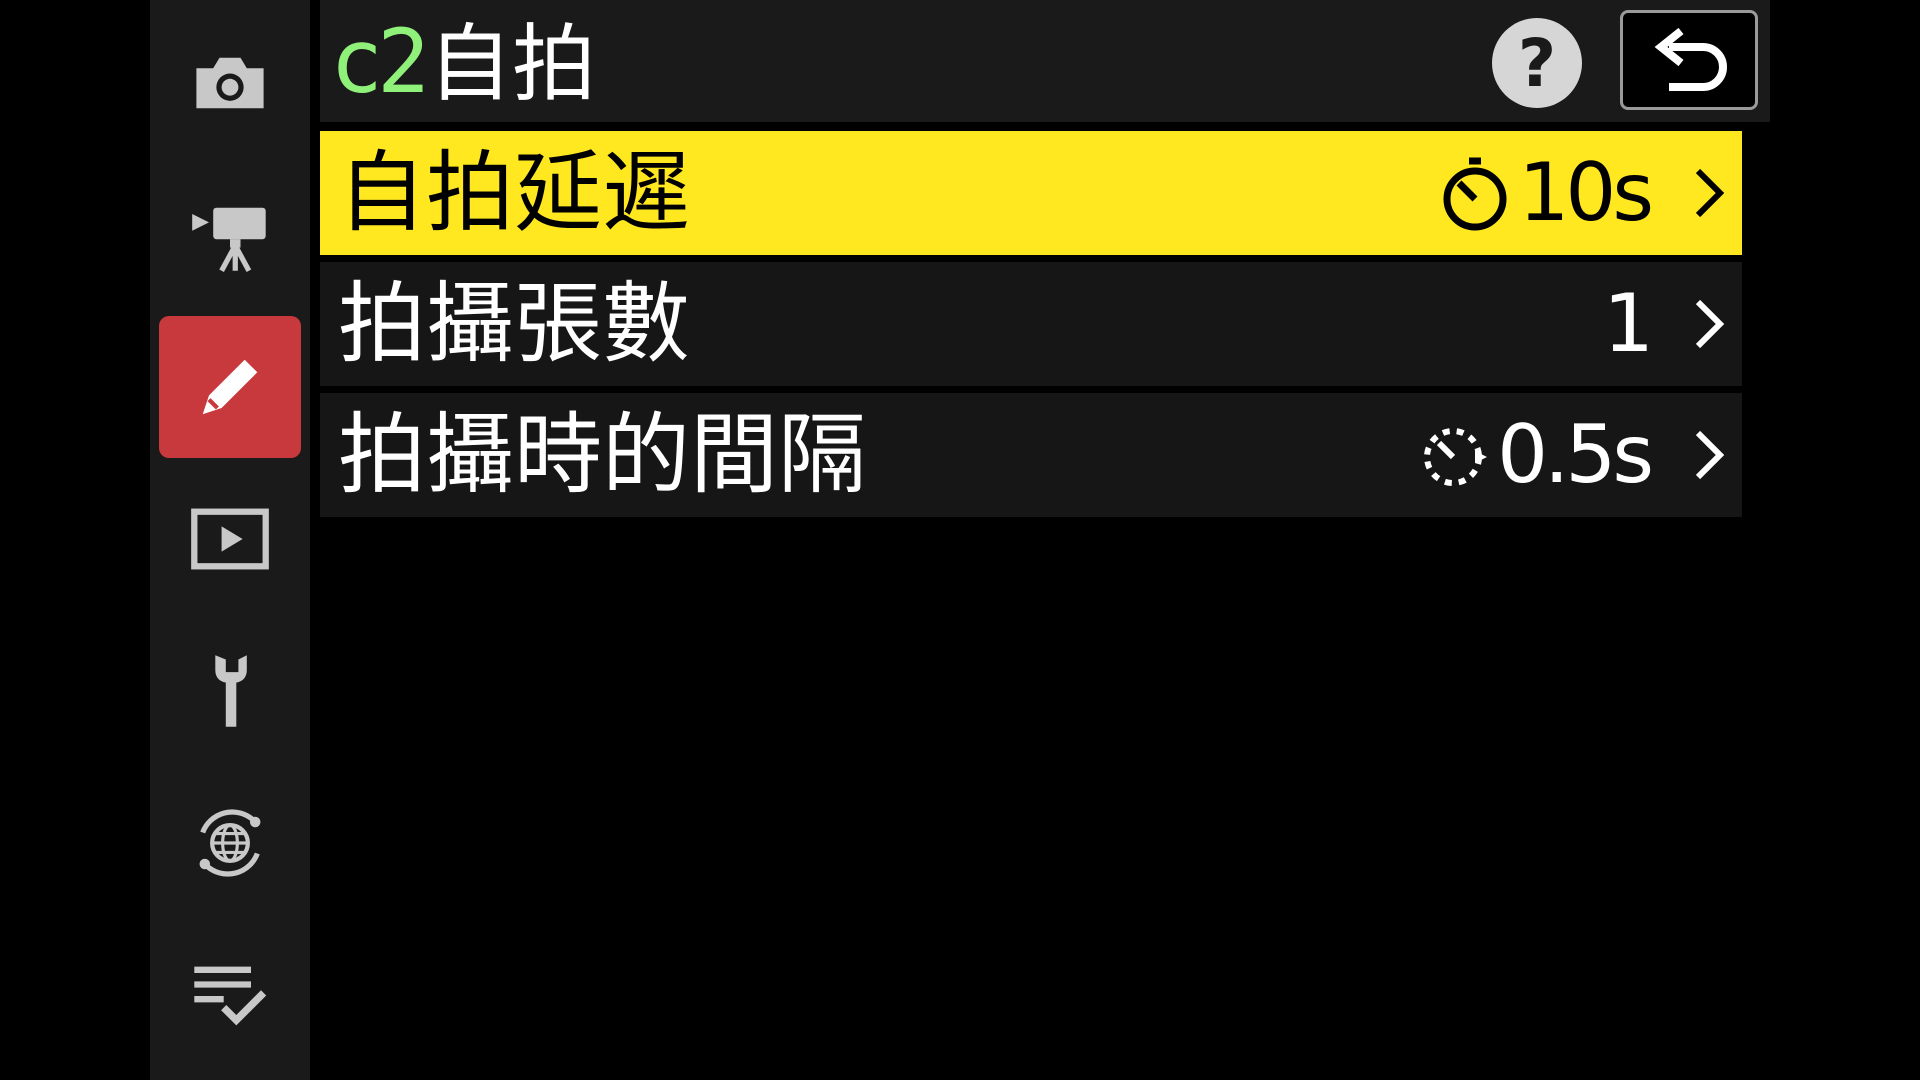 The height and width of the screenshot is (1080, 1920). I want to click on menu-item-label: 自拍延遲, so click(514, 192).